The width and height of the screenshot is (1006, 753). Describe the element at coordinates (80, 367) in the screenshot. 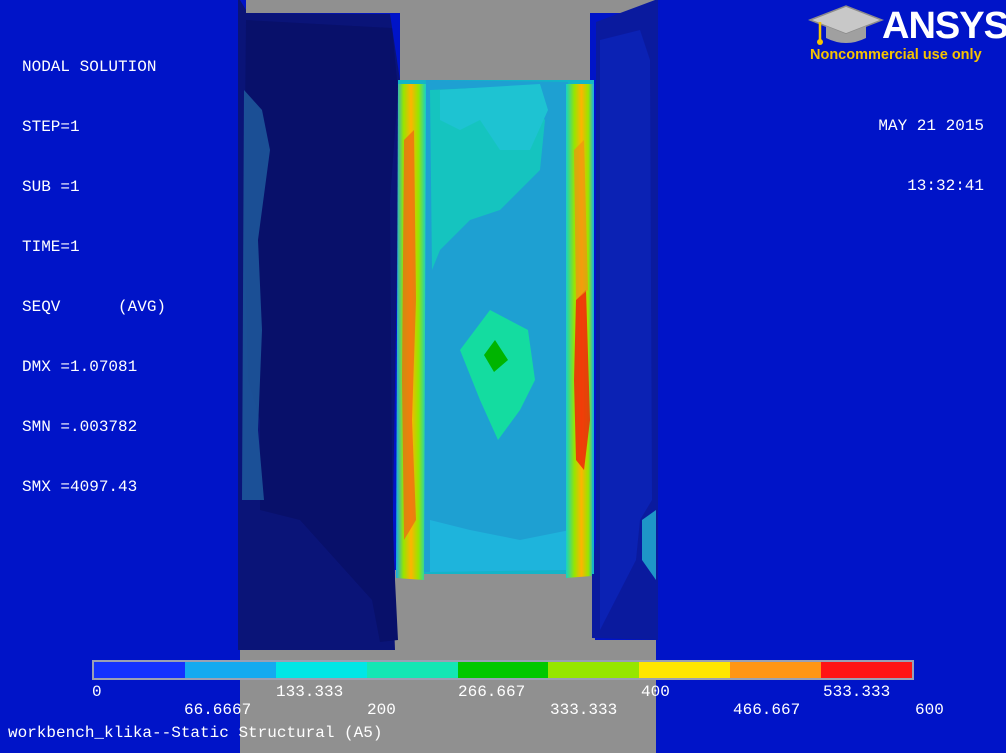

I see `info-line-dmx: DMX =1.07081` at that location.